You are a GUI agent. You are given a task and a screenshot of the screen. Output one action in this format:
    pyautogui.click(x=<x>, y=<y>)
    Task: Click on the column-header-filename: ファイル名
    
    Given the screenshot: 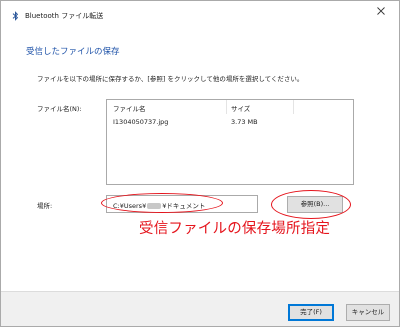 What is the action you would take?
    pyautogui.click(x=129, y=108)
    